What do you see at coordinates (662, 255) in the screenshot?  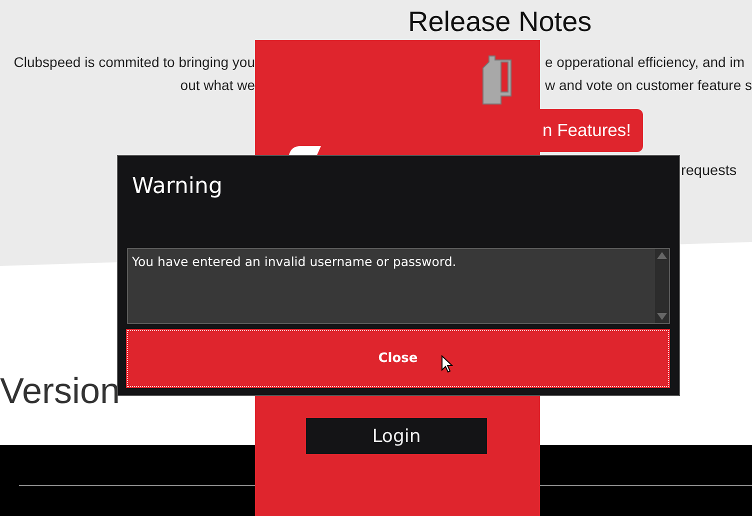 I see `scroll-up-icon` at bounding box center [662, 255].